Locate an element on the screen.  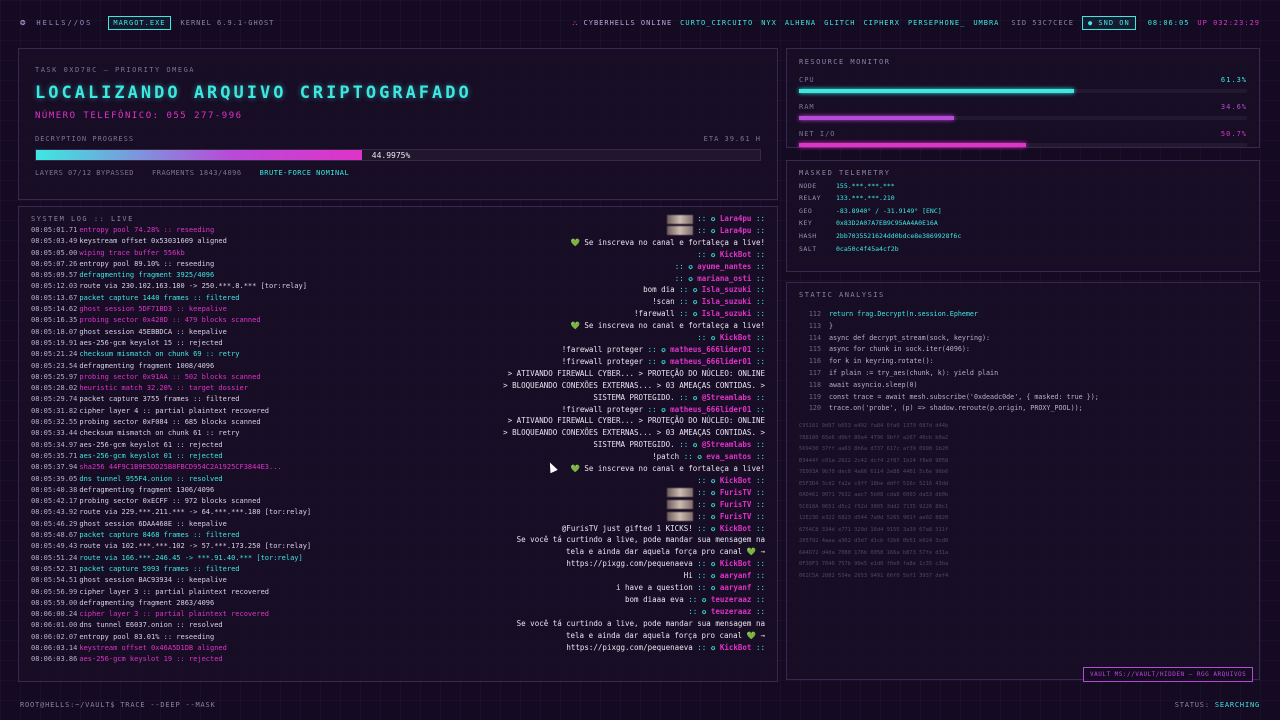
log-message: packet capture 8468 frames :: filtered is located at coordinates (159, 535).